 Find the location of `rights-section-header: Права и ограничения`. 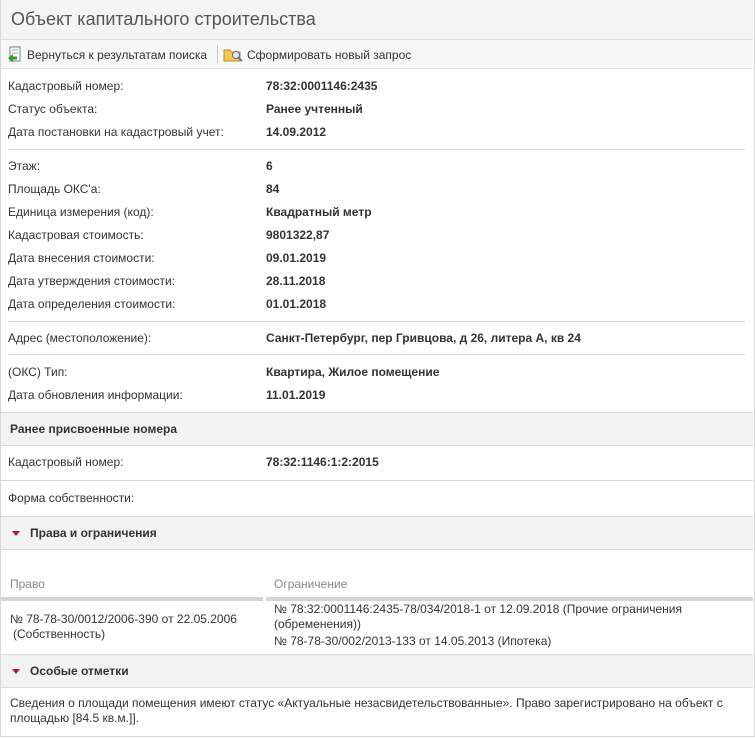

rights-section-header: Права и ограничения is located at coordinates (377, 533).